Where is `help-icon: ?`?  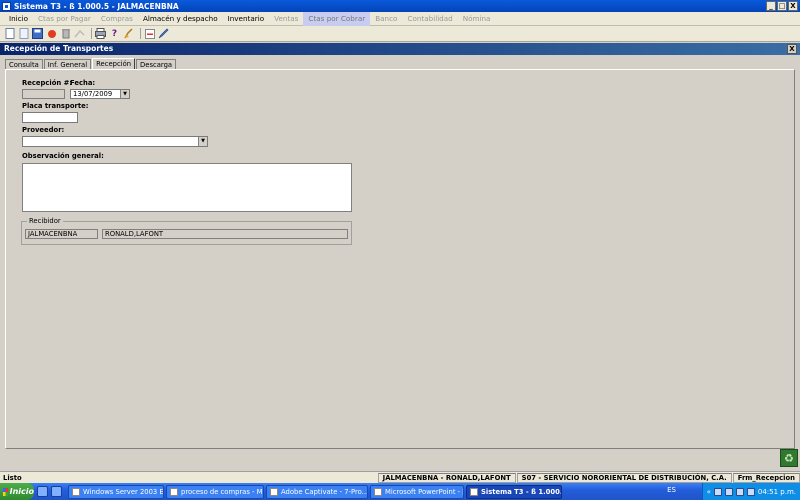 help-icon: ? is located at coordinates (114, 33).